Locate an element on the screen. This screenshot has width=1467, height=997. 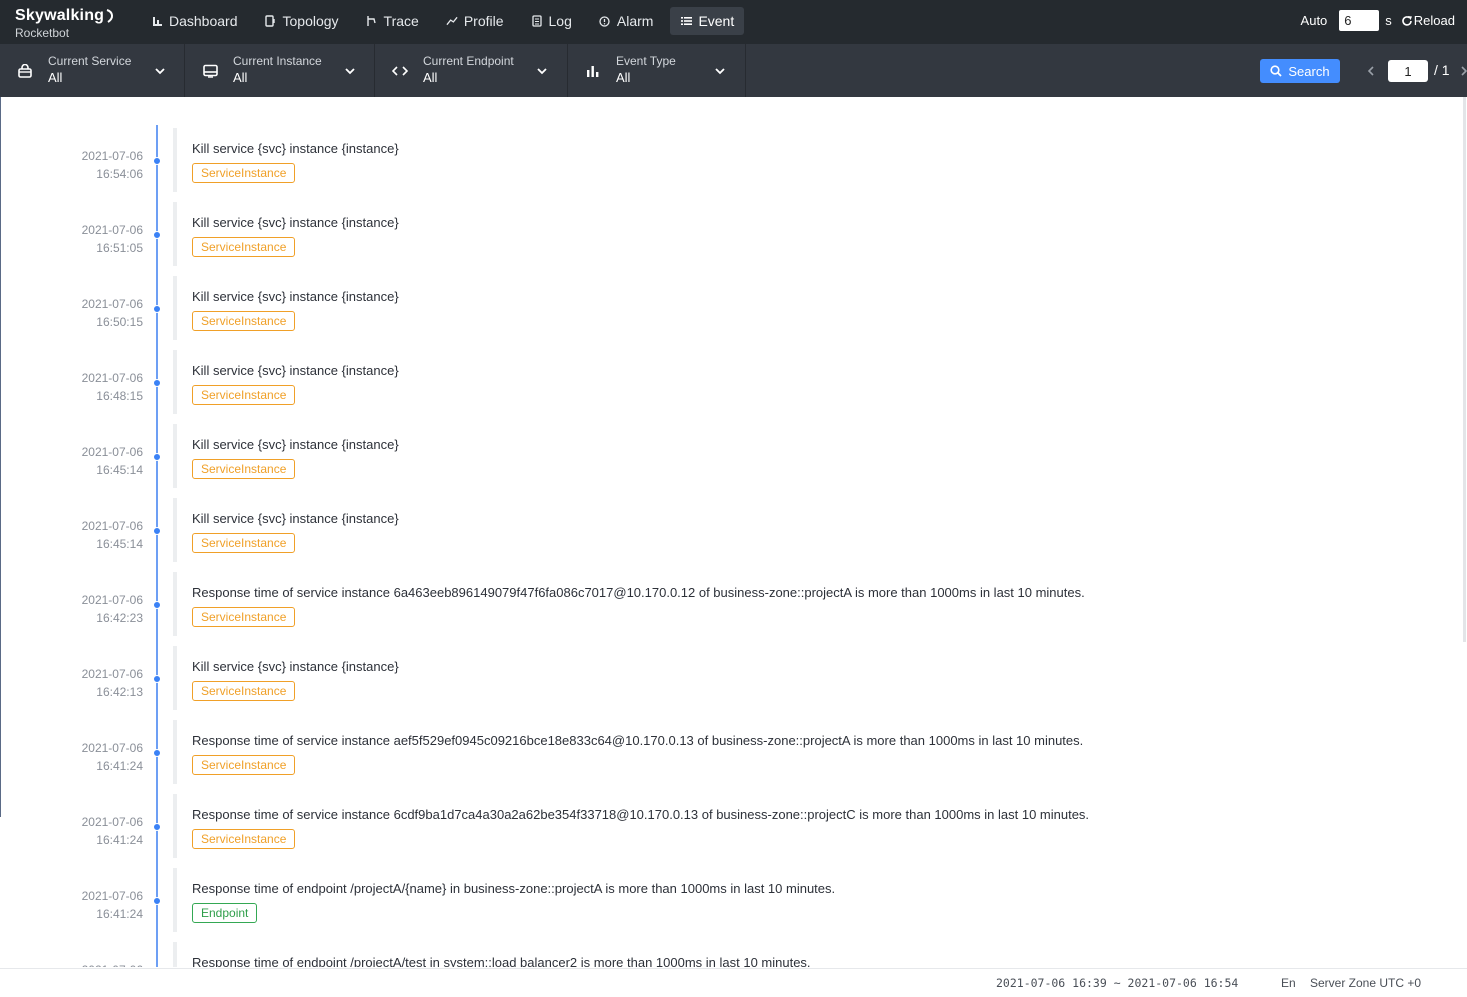
logo-swoosh-icon is located at coordinates (110, 16).